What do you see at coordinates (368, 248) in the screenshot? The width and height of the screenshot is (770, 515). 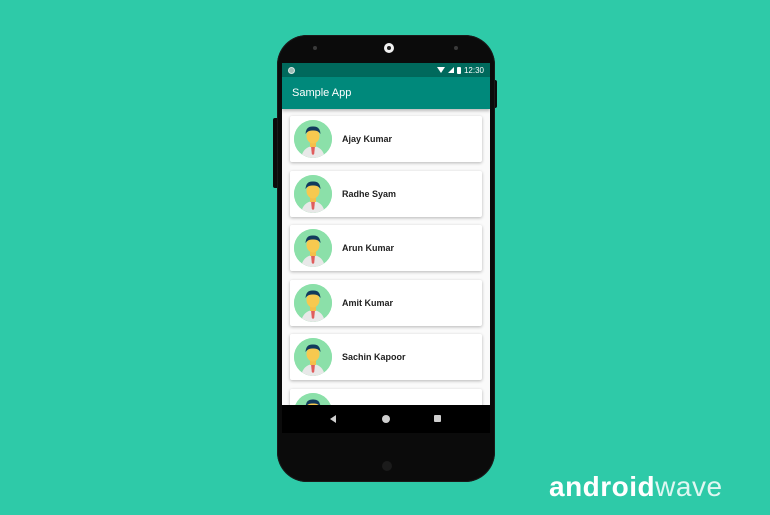 I see `contact-name: Arun Kumar` at bounding box center [368, 248].